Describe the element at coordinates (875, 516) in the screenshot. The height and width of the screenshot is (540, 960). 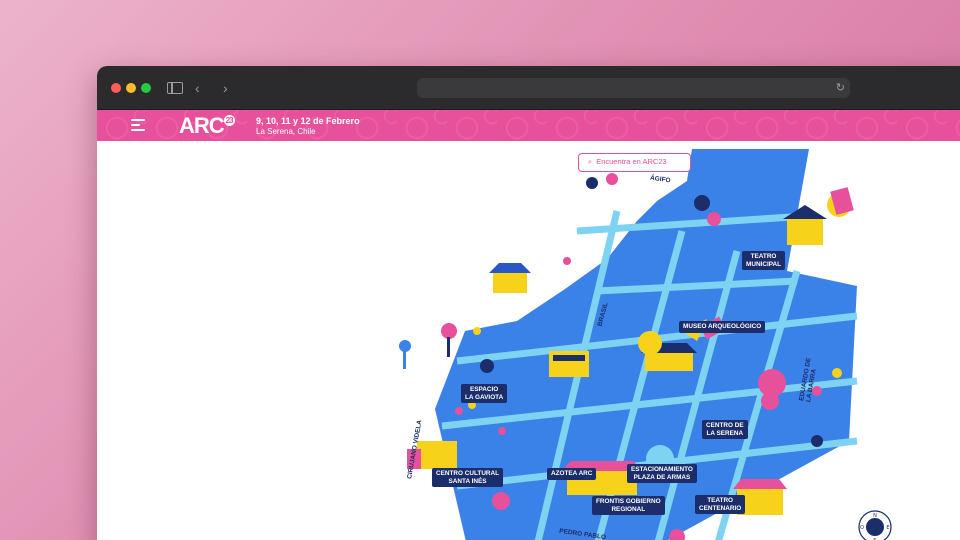
I see `svg-text: N` at that location.